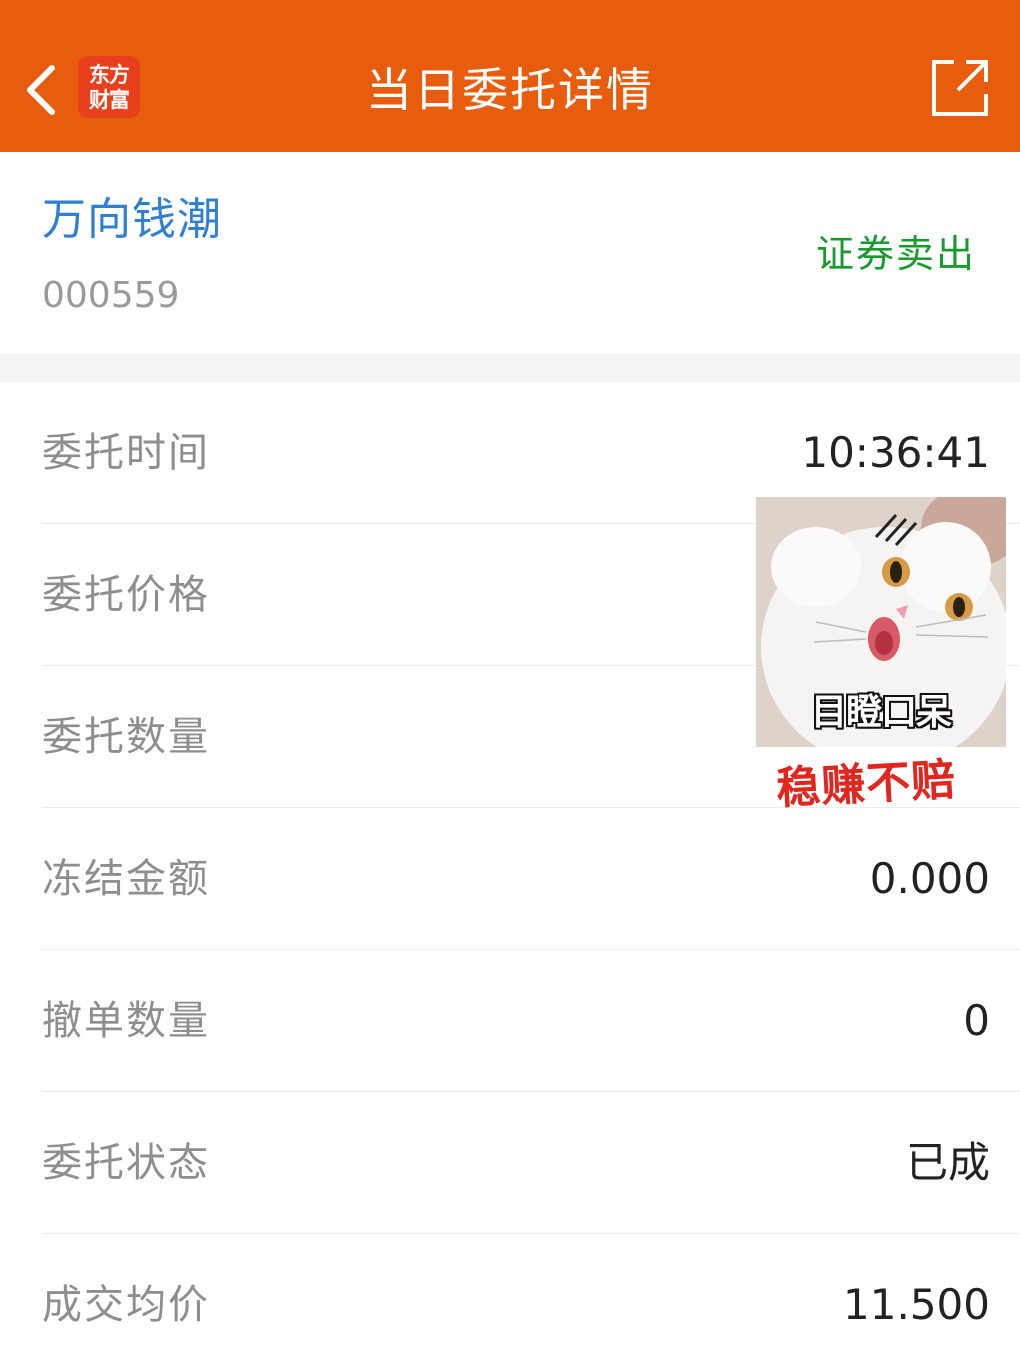  I want to click on page-title: 当日委托详情, so click(510, 90).